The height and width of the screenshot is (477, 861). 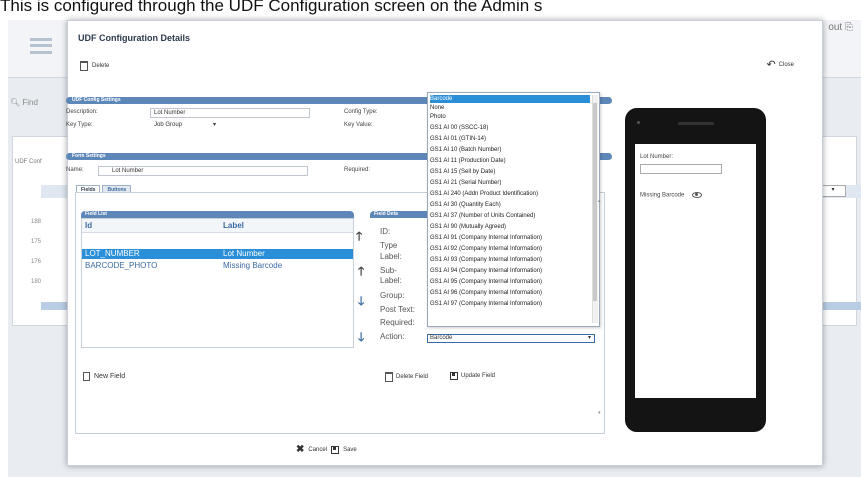 I want to click on close-button: ↶ Close, so click(x=780, y=65).